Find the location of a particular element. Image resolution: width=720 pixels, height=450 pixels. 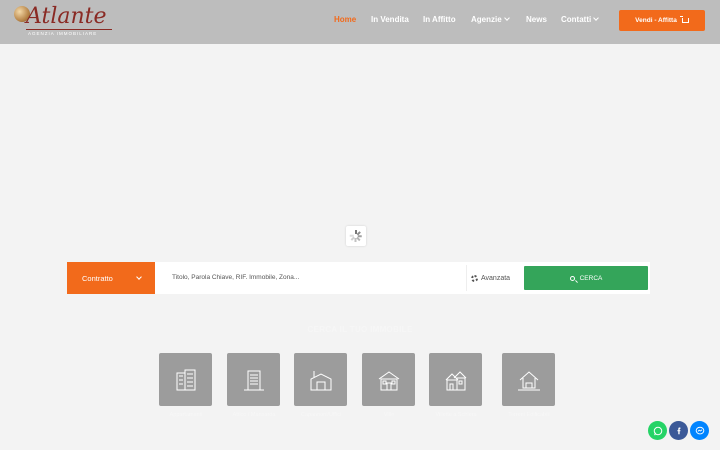

nav-news: News is located at coordinates (536, 19).